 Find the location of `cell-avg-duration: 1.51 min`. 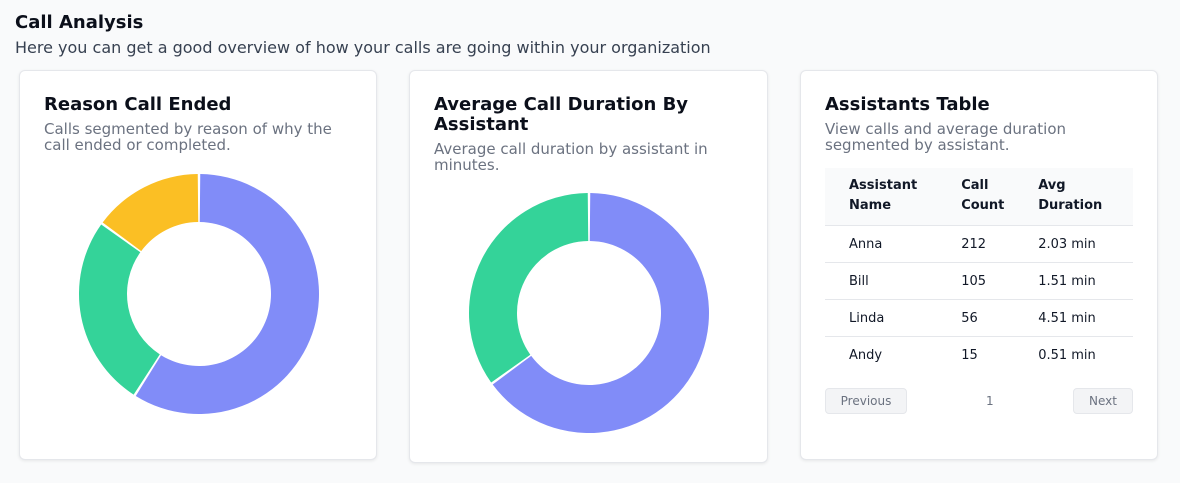

cell-avg-duration: 1.51 min is located at coordinates (1079, 281).